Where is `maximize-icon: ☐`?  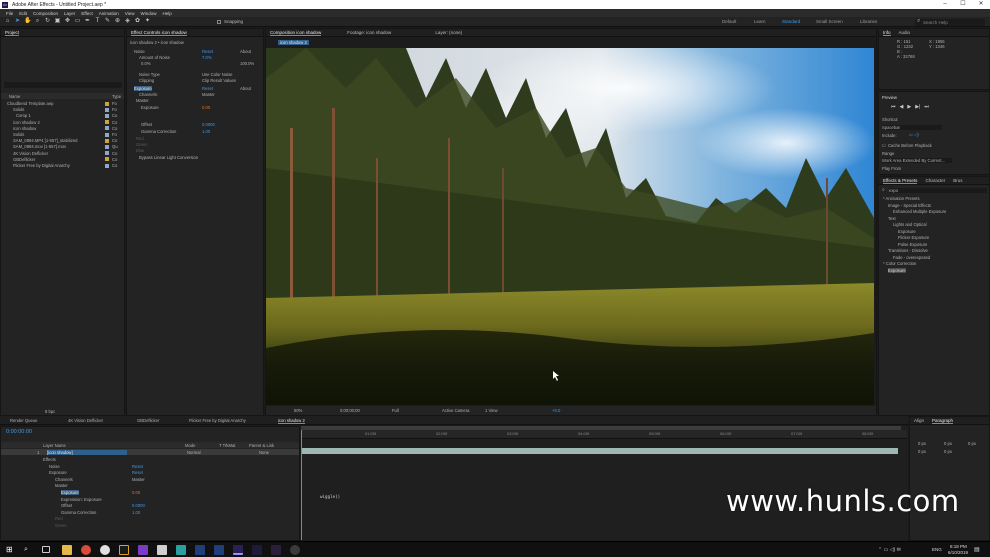 maximize-icon: ☐ is located at coordinates (963, 4).